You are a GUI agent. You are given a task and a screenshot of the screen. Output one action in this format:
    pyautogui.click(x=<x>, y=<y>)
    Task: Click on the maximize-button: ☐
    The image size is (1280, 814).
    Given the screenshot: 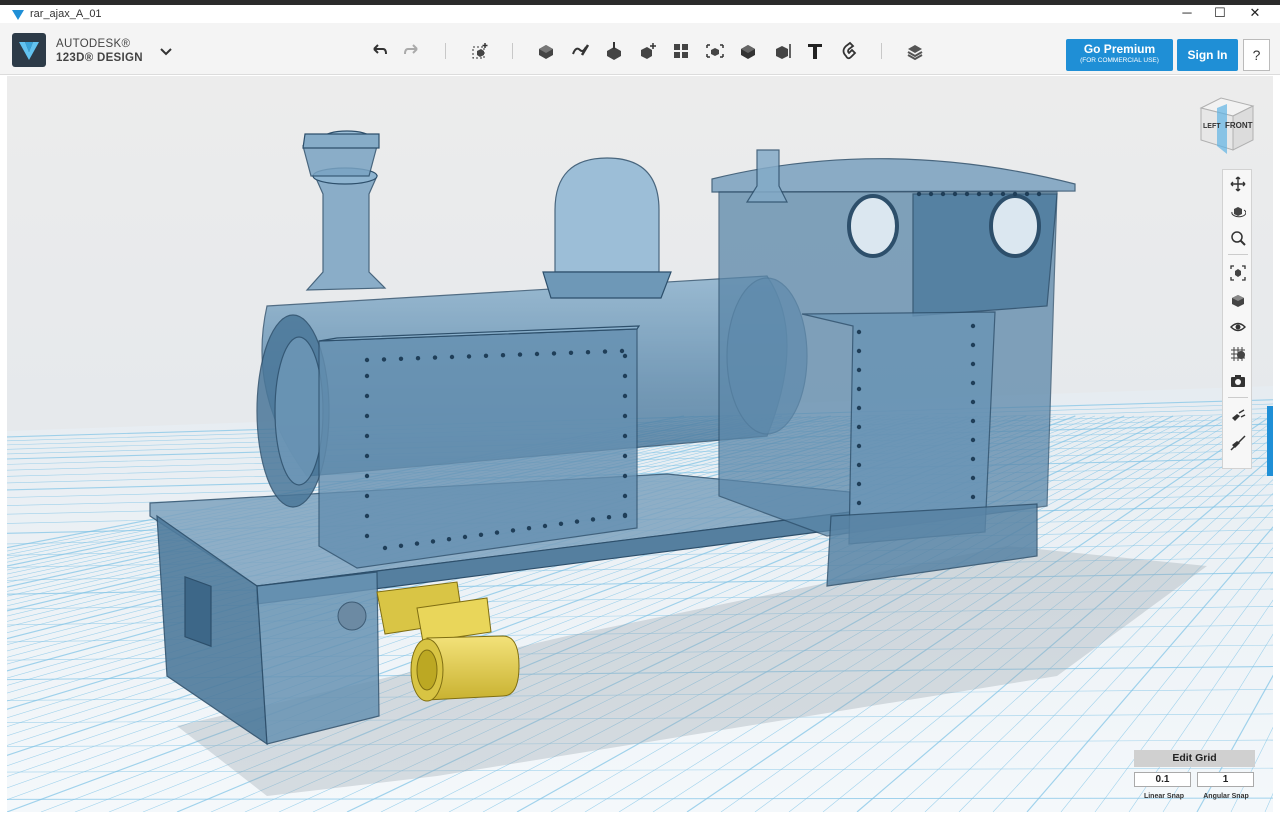 What is the action you would take?
    pyautogui.click(x=1220, y=14)
    